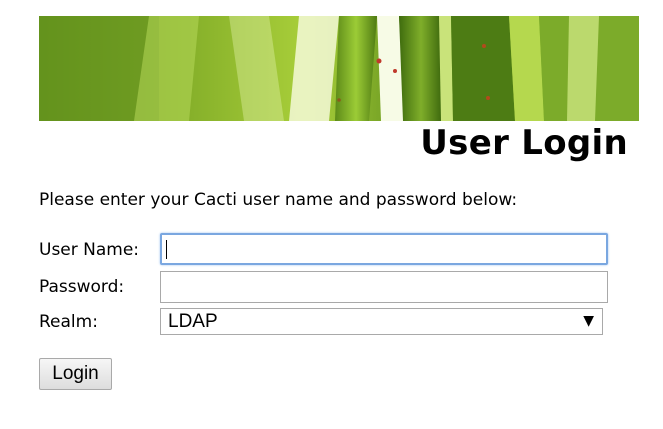 The height and width of the screenshot is (429, 663). I want to click on text-cursor, so click(166, 249).